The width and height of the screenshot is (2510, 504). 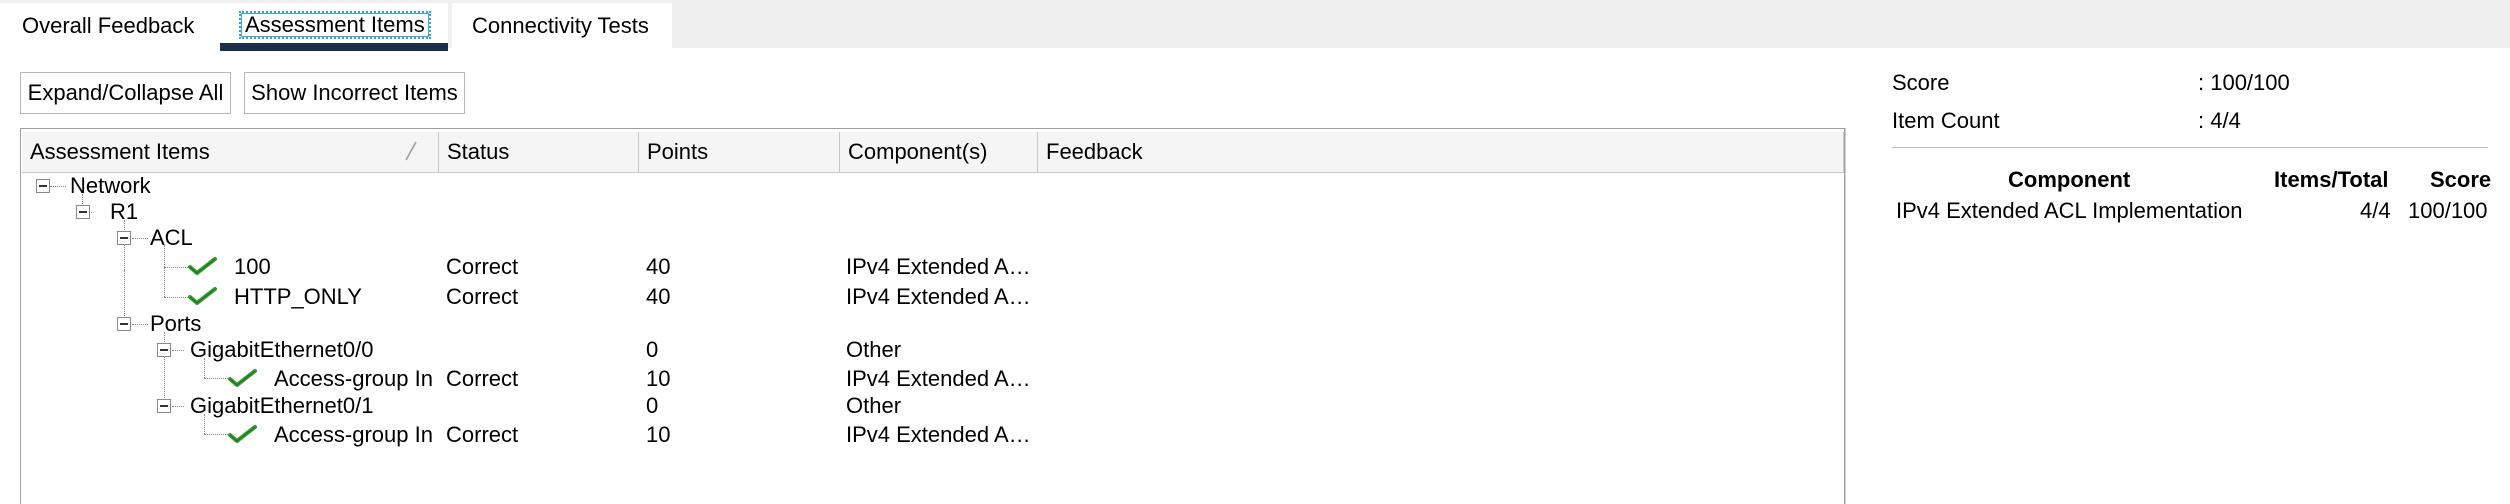 What do you see at coordinates (2190, 147) in the screenshot?
I see `summary-divider` at bounding box center [2190, 147].